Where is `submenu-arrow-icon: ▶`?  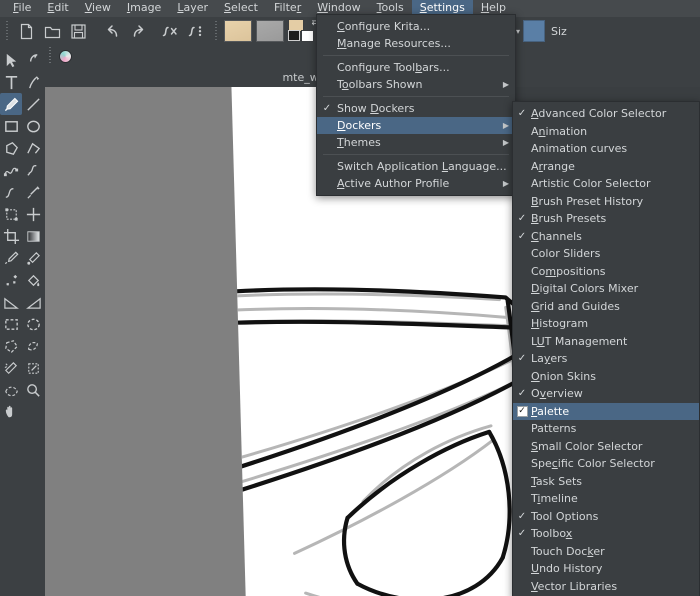
submenu-arrow-icon: ▶ is located at coordinates (505, 183).